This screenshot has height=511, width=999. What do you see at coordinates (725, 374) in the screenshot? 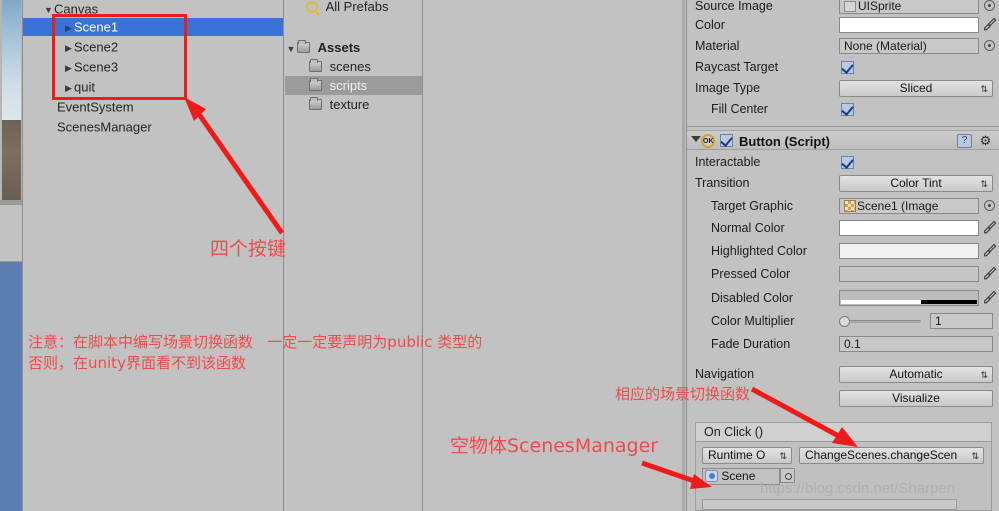
I see `field-label: Navigation` at bounding box center [725, 374].